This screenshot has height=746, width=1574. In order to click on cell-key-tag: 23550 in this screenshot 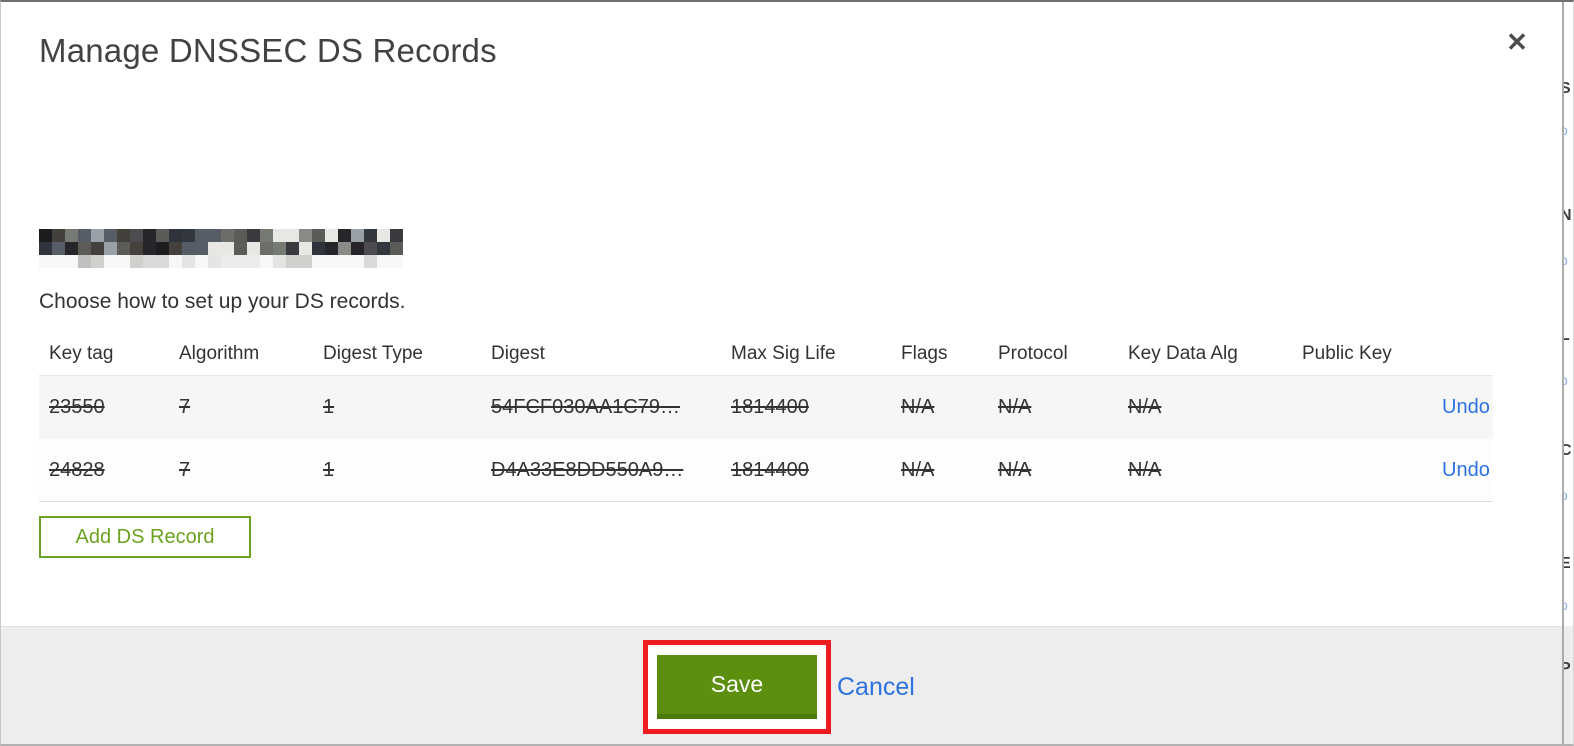, I will do `click(77, 407)`.